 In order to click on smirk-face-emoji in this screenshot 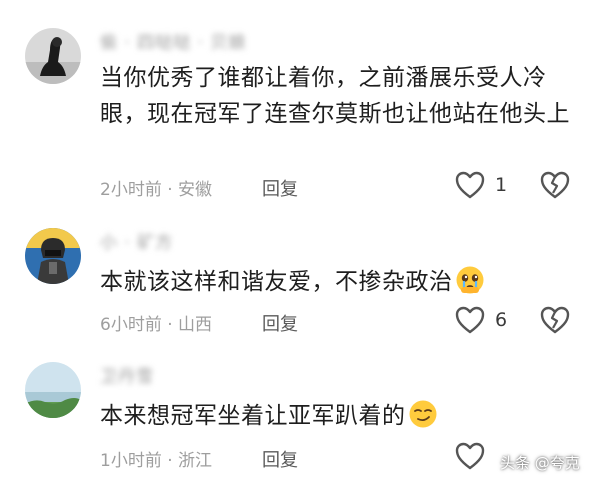, I will do `click(423, 419)`.